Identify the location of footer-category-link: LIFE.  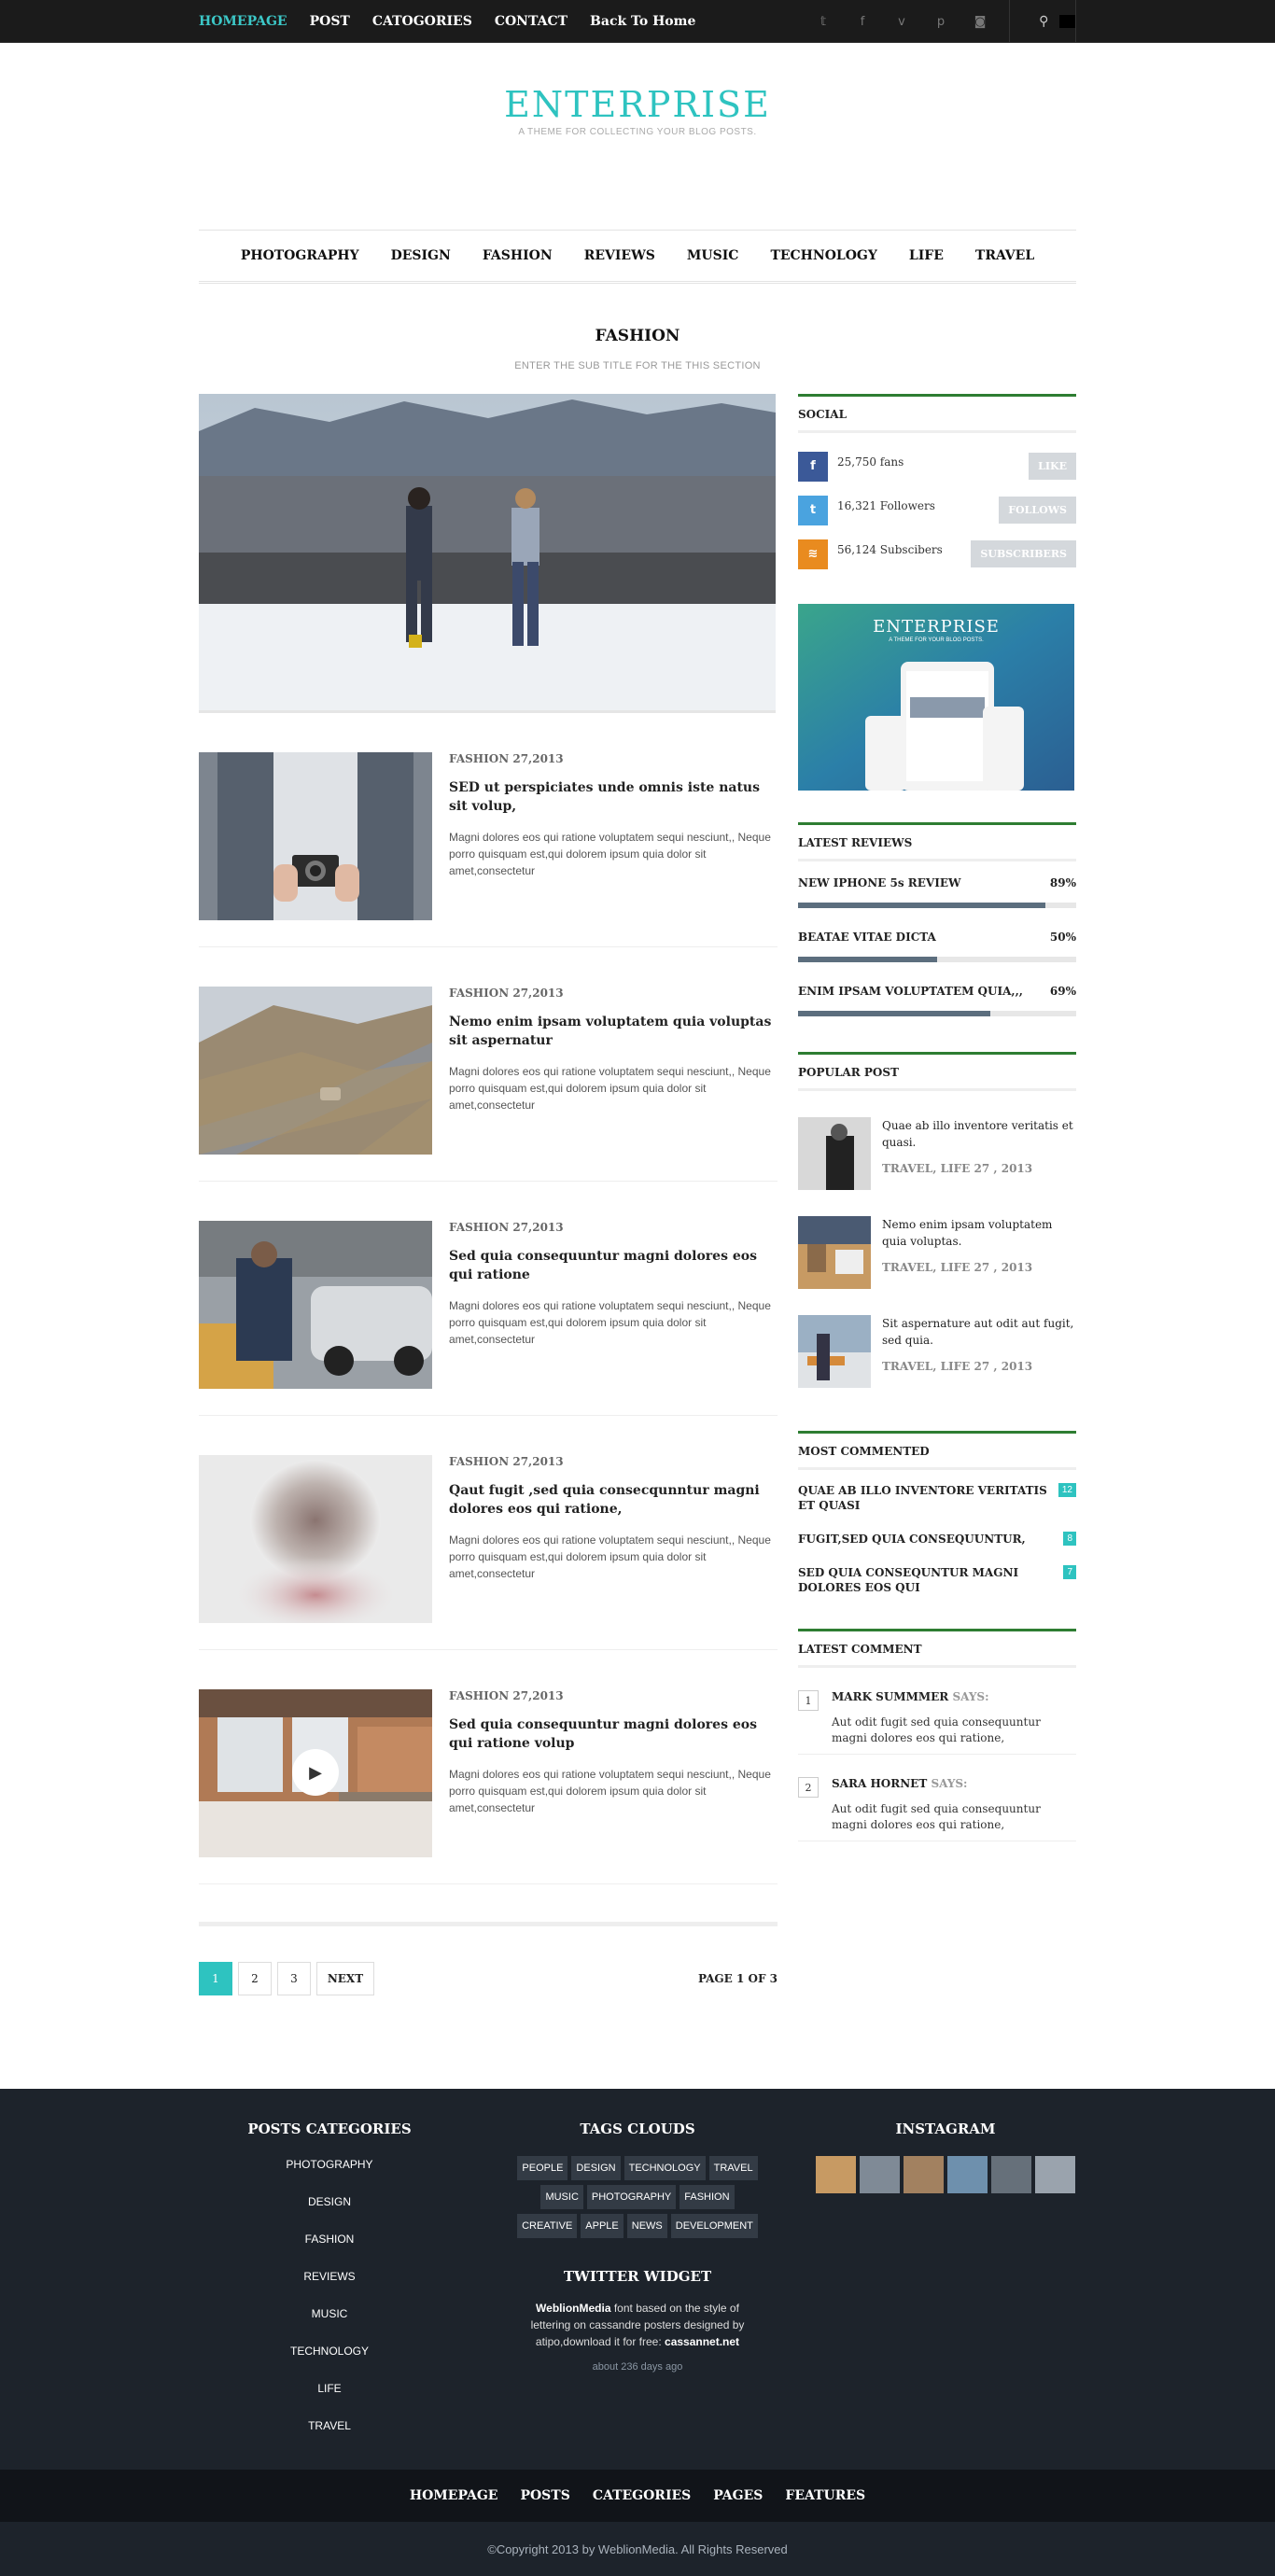
(329, 2400).